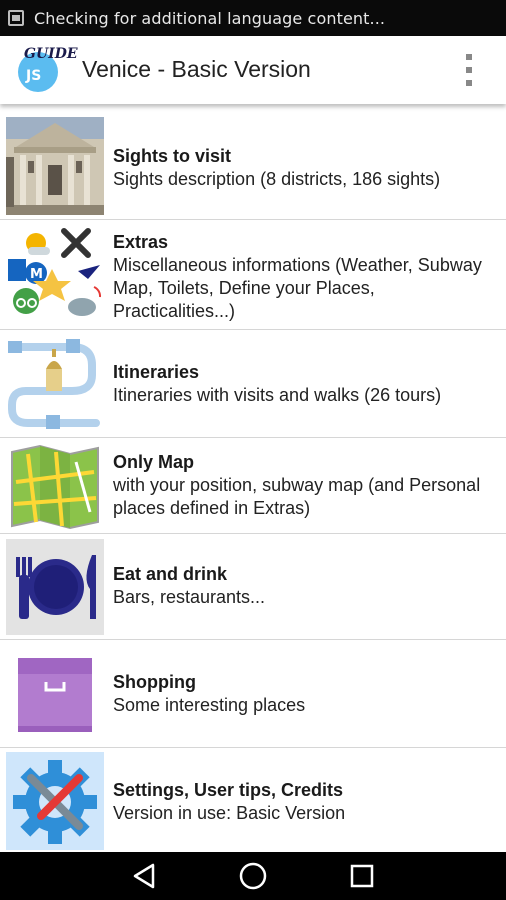 This screenshot has width=506, height=900. I want to click on map-icon, so click(55, 486).